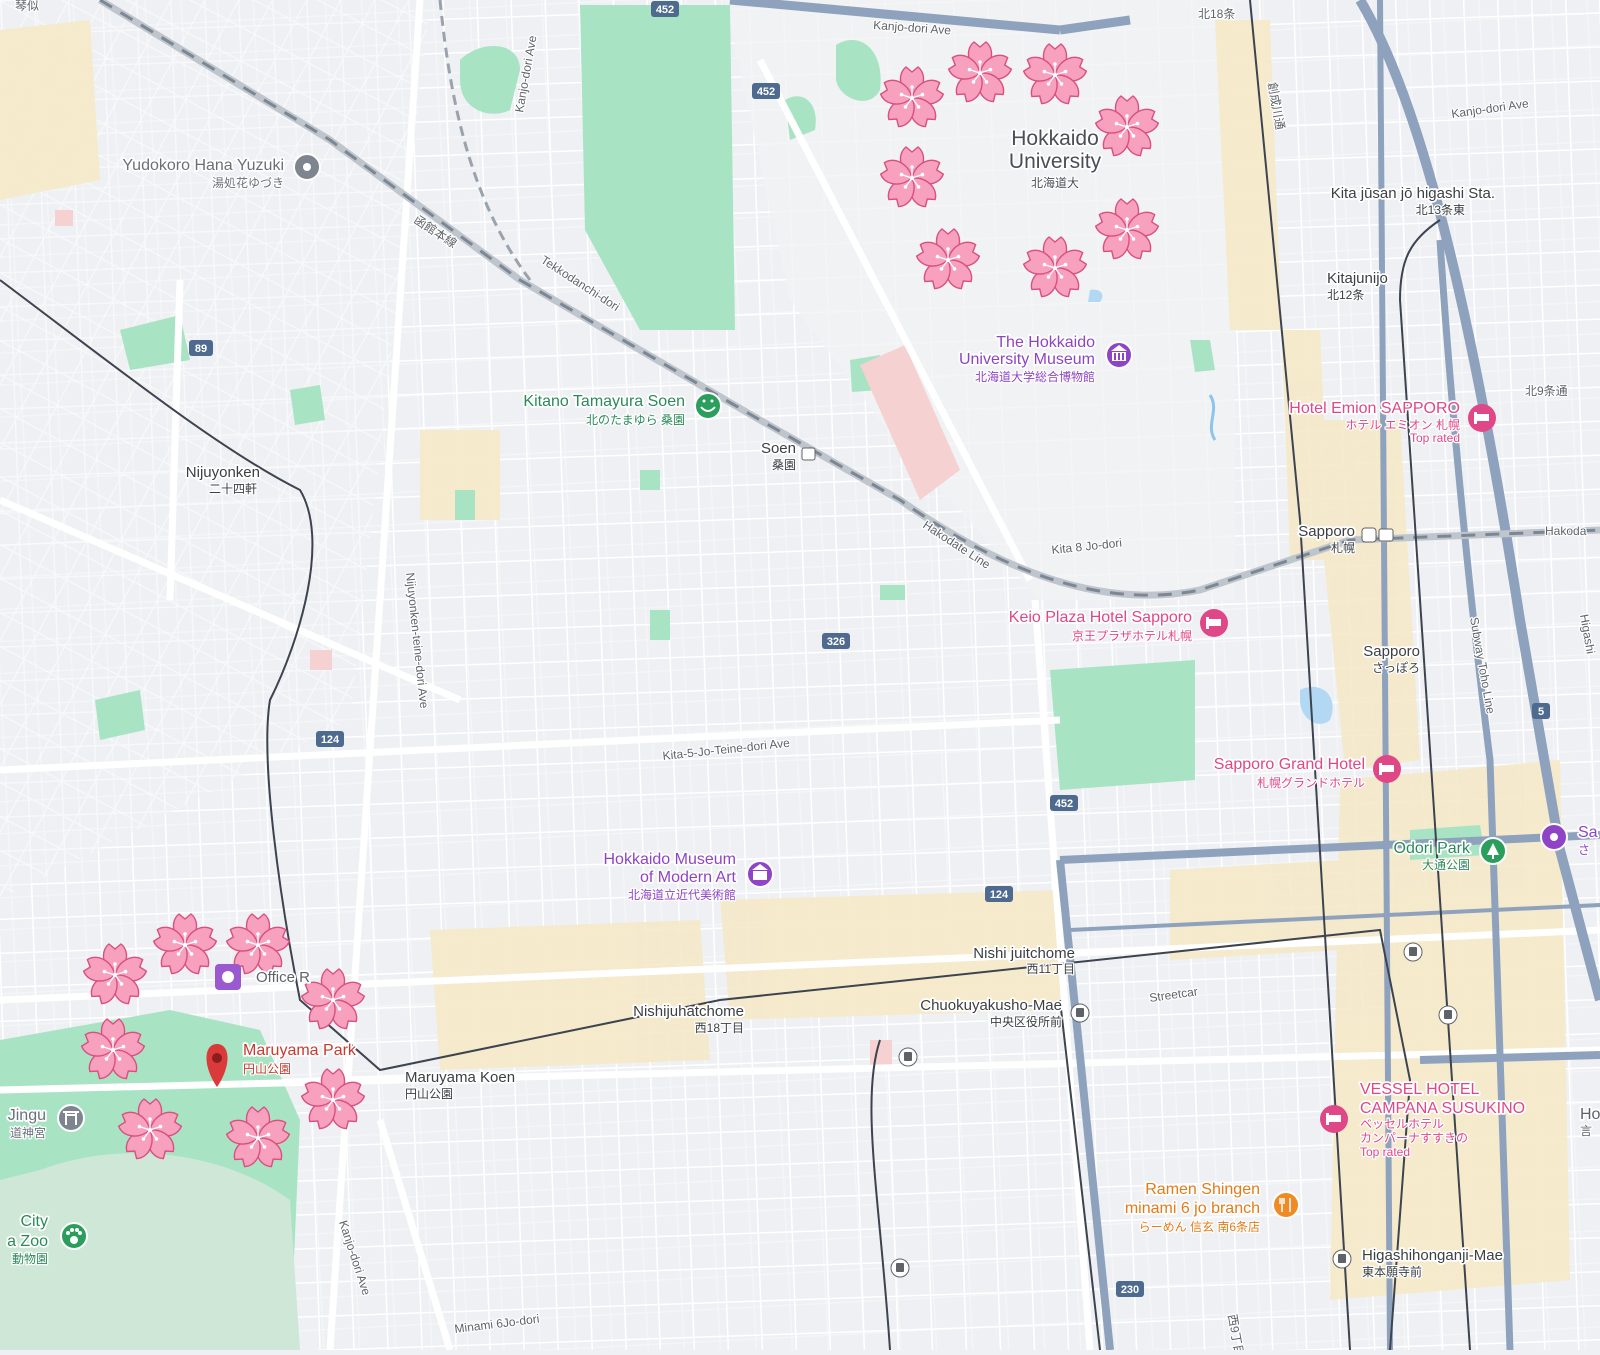  What do you see at coordinates (1584, 850) in the screenshot?
I see `svg-text: さ` at bounding box center [1584, 850].